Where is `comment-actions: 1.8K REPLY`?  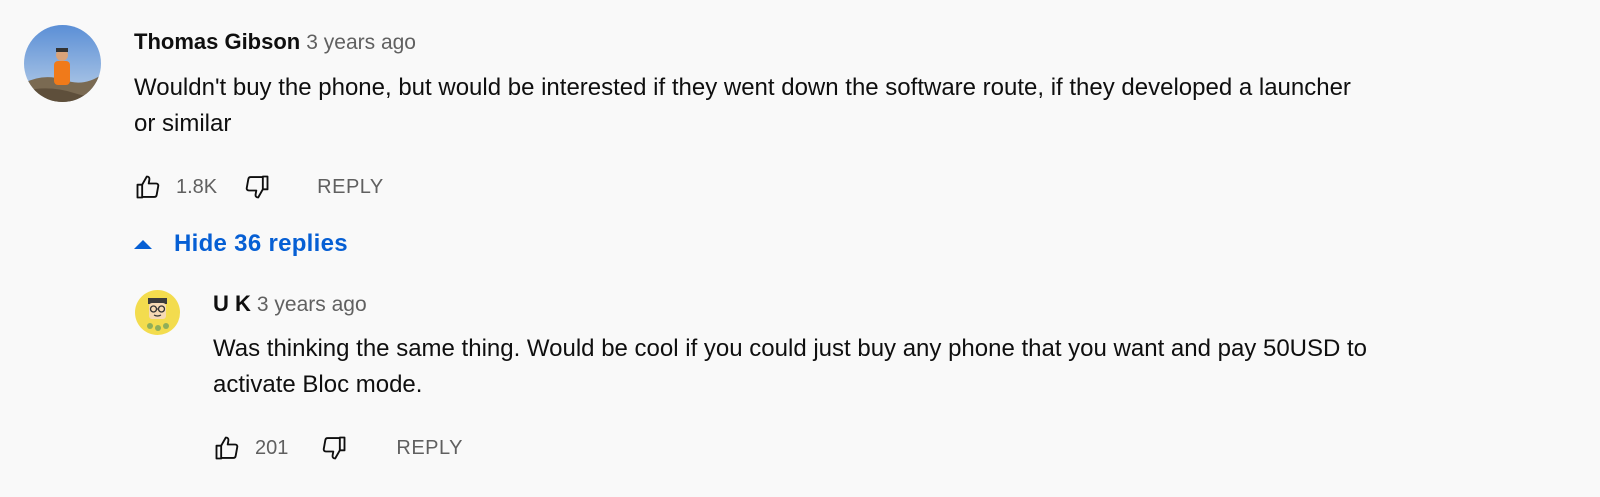
comment-actions: 1.8K REPLY is located at coordinates (257, 187).